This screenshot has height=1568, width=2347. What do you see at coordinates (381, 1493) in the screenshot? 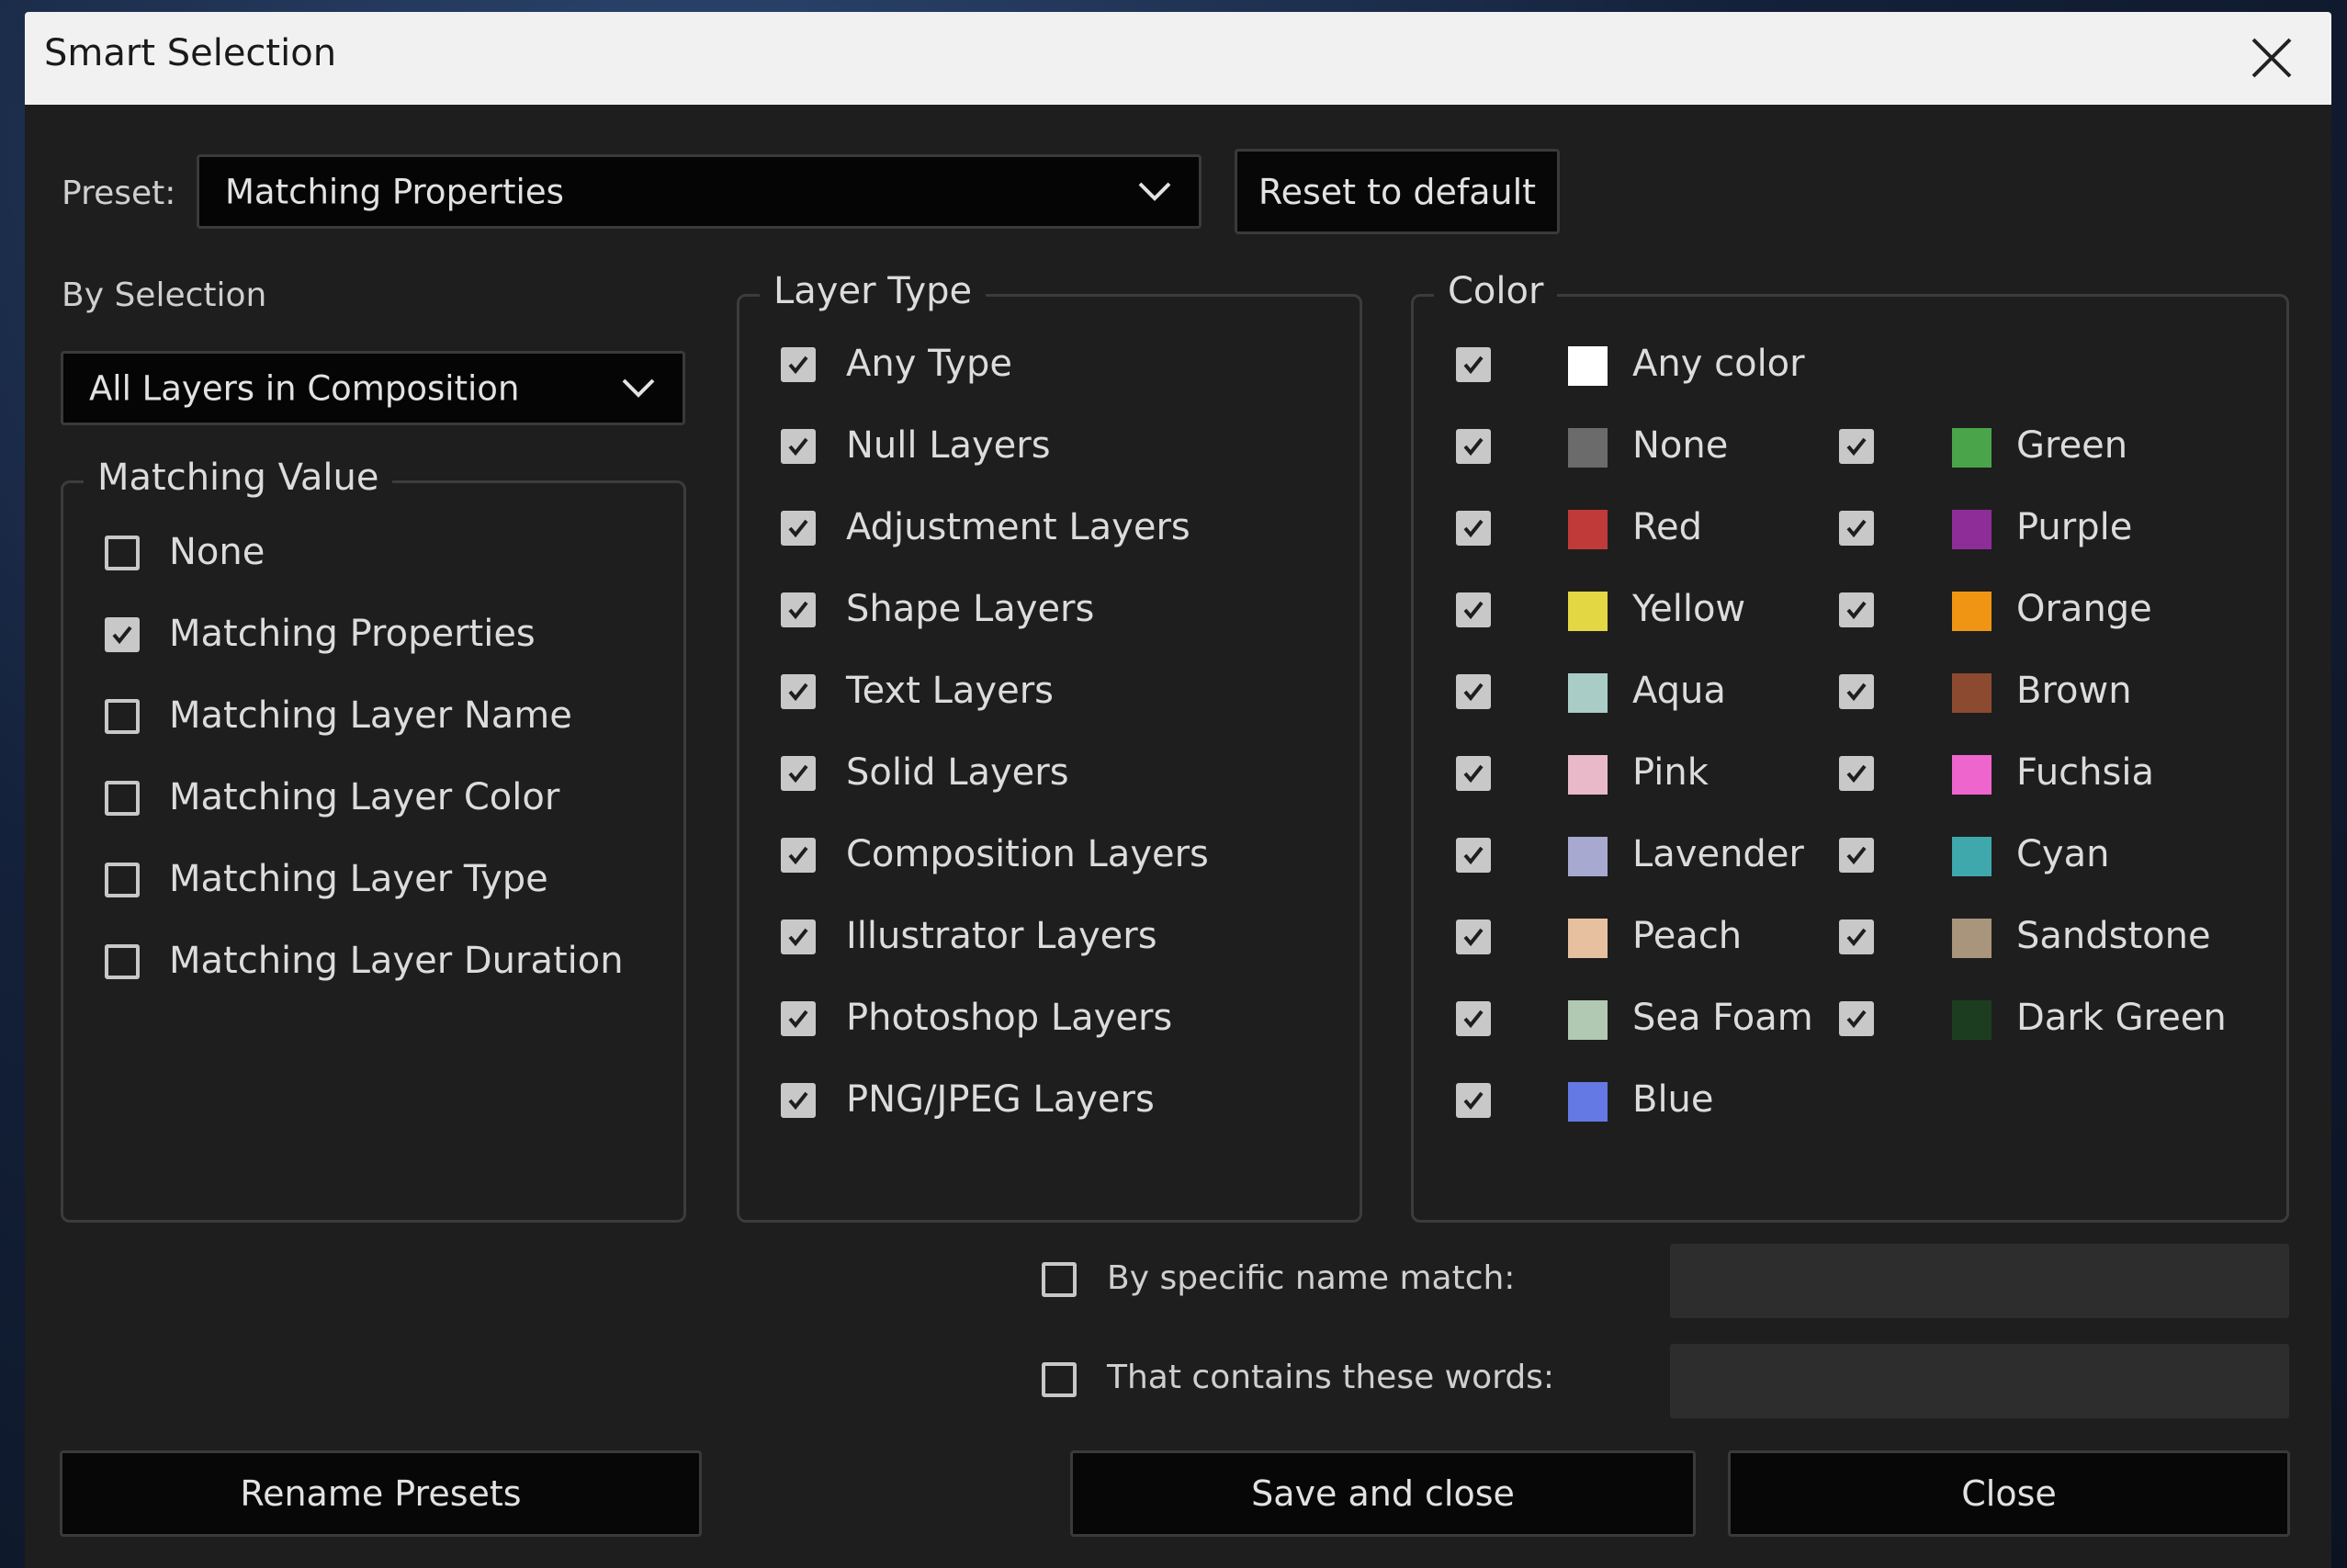
I see `rename-presets-button: Rename Presets` at bounding box center [381, 1493].